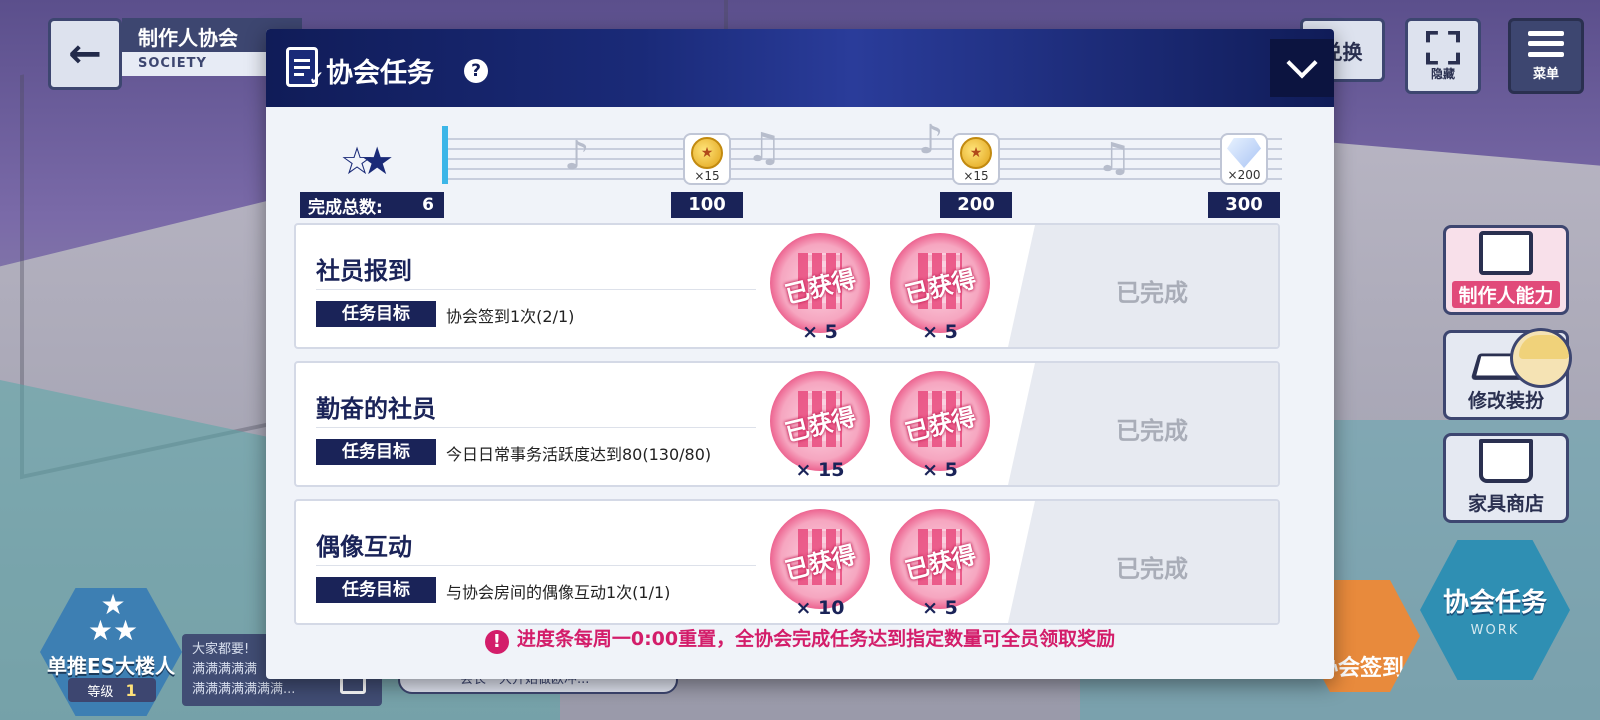  I want to click on reset-notice: ! 进度条每周一0:00重置，全协会完成任务达到指定数量可全员领取奖励, so click(800, 639).